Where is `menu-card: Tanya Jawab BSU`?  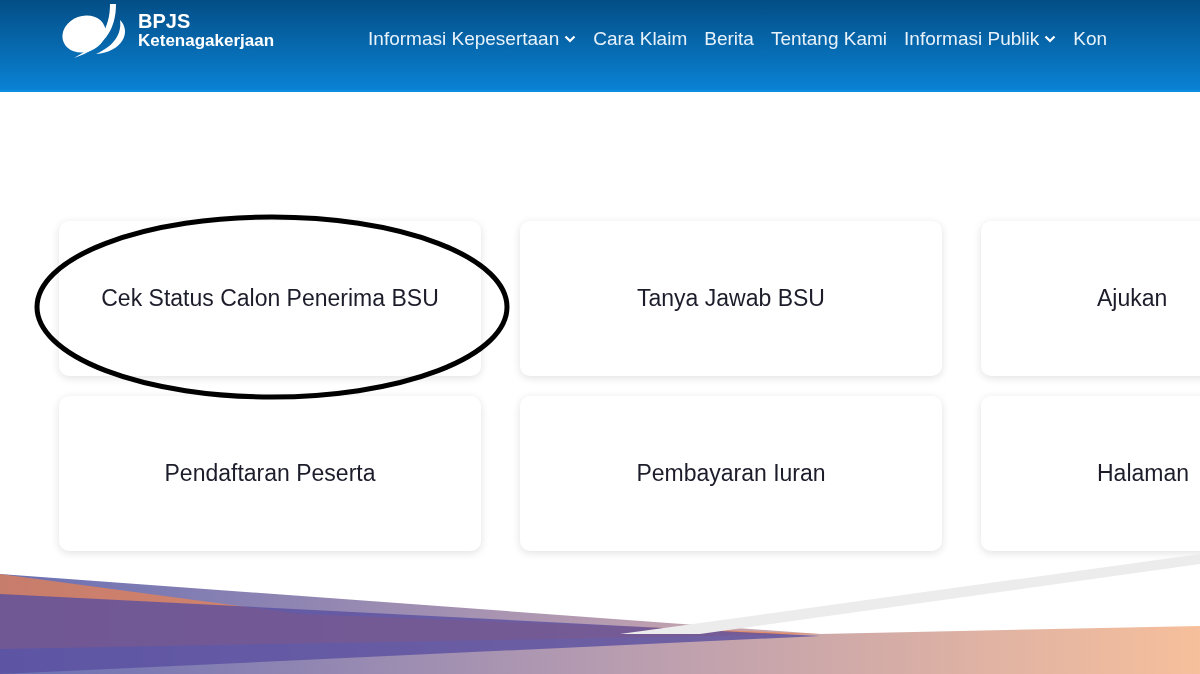
menu-card: Tanya Jawab BSU is located at coordinates (731, 298).